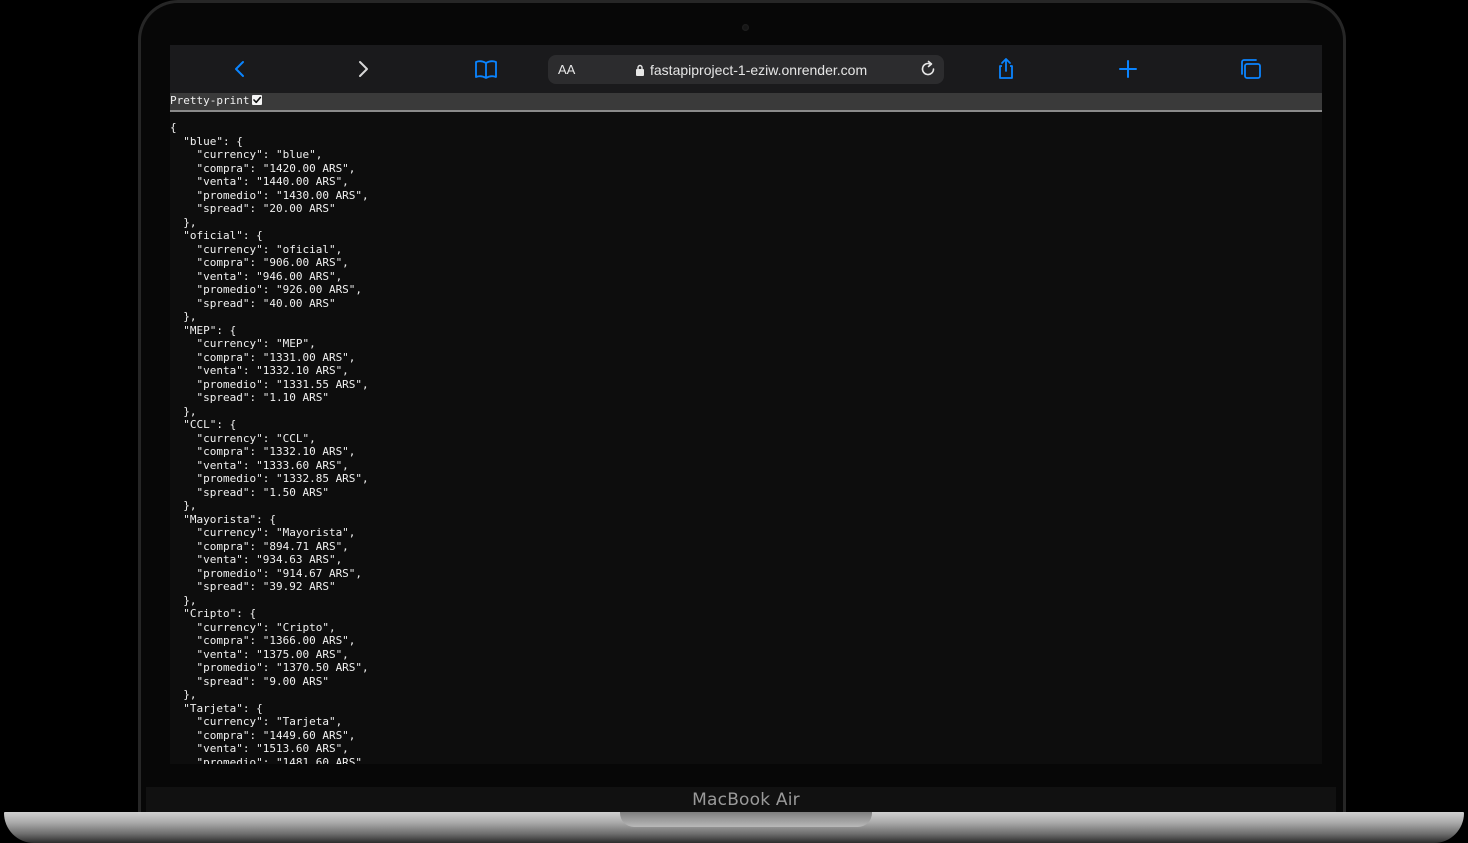 The height and width of the screenshot is (843, 1468). I want to click on chevron-left-icon, so click(239, 69).